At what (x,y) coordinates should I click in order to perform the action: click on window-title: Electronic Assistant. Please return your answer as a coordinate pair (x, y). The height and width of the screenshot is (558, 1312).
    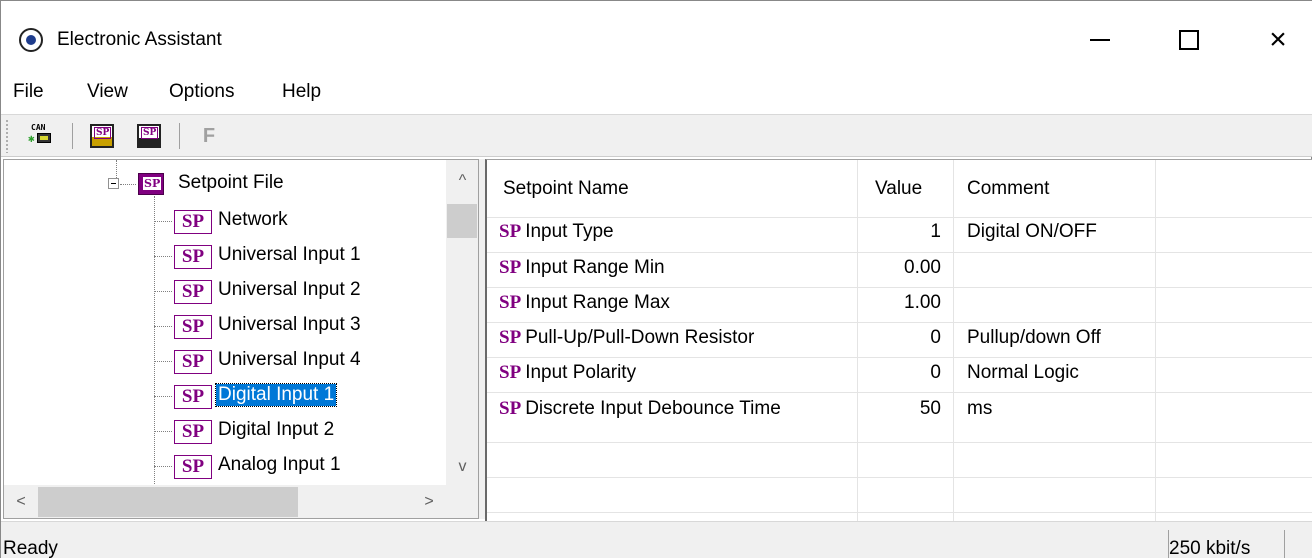
    Looking at the image, I should click on (139, 39).